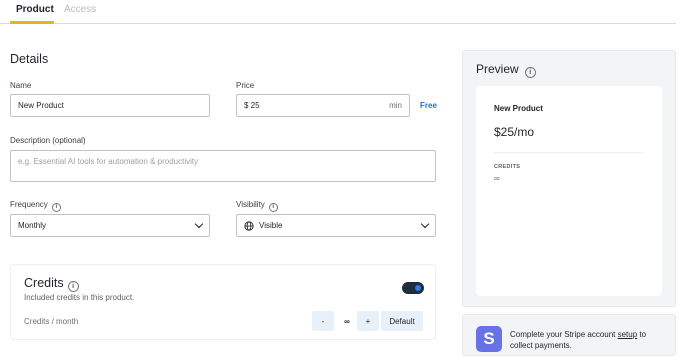 This screenshot has height=356, width=690. I want to click on visibility-value: Visible, so click(271, 225).